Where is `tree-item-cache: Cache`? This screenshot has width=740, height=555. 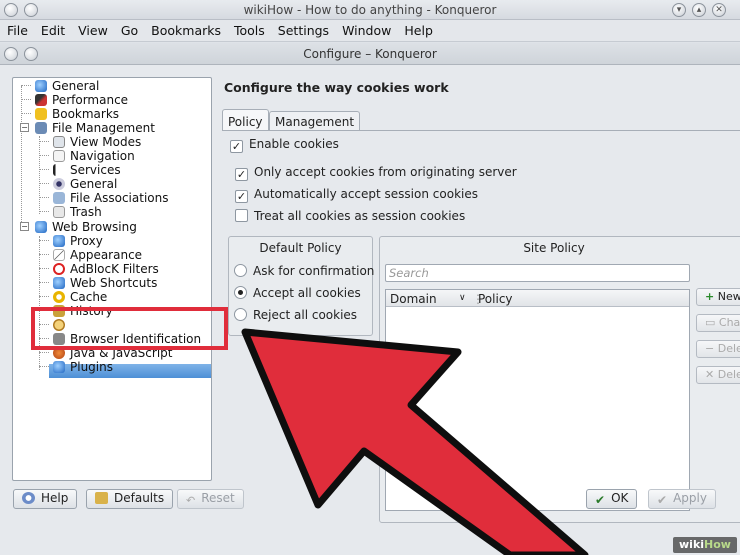
tree-item-cache: Cache is located at coordinates (80, 297).